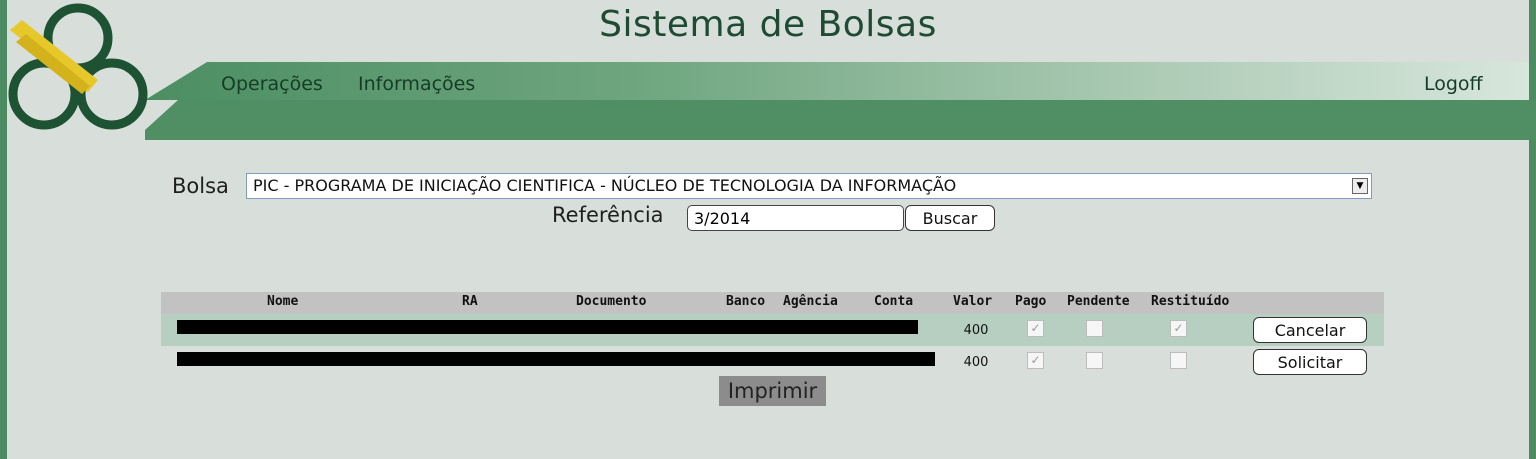  Describe the element at coordinates (416, 84) in the screenshot. I see `nav-informacoes: Informações` at that location.